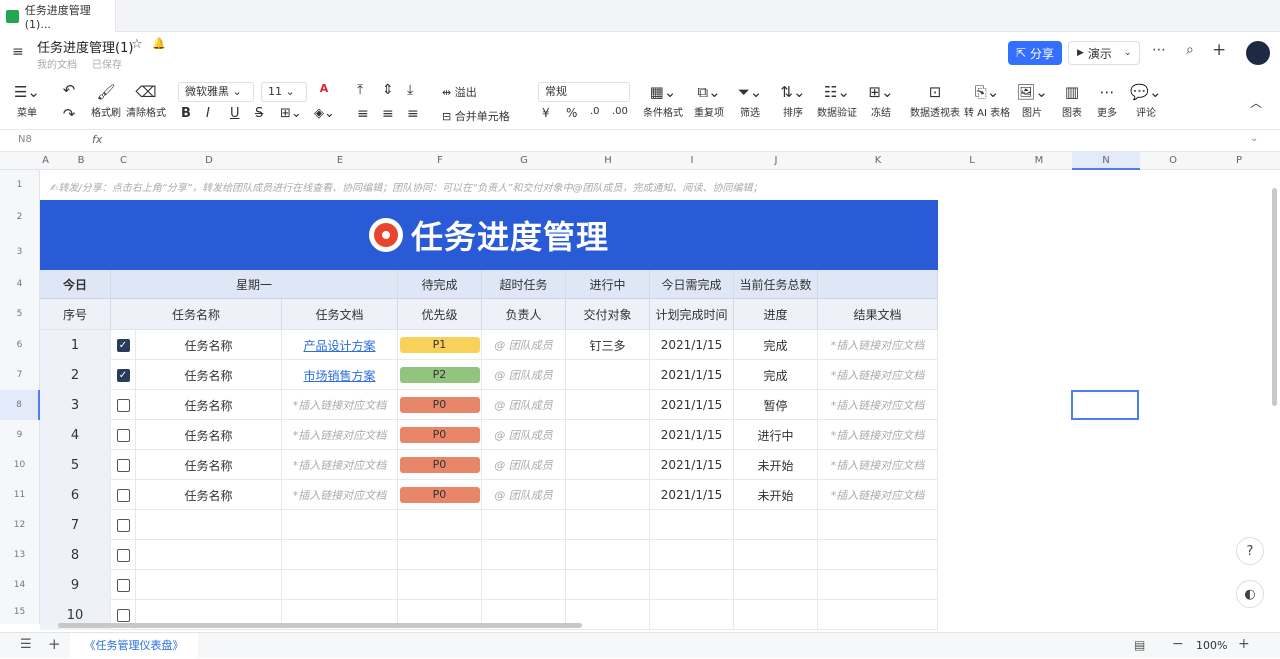  I want to click on document-location: 我的文档, so click(57, 63).